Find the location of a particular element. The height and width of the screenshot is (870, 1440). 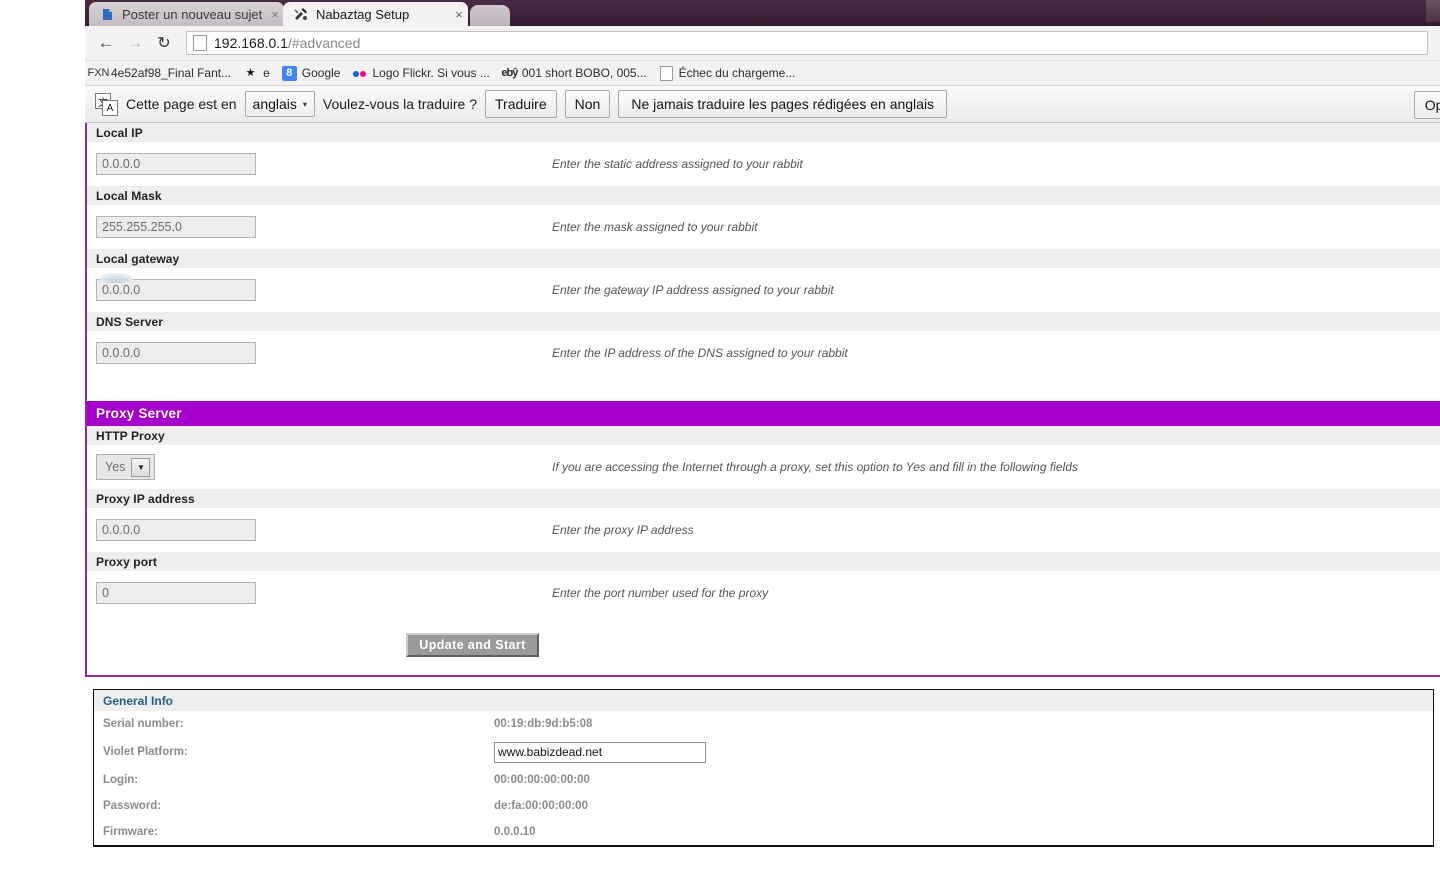

translate-icon-glyph-bottom: A is located at coordinates (110, 108).